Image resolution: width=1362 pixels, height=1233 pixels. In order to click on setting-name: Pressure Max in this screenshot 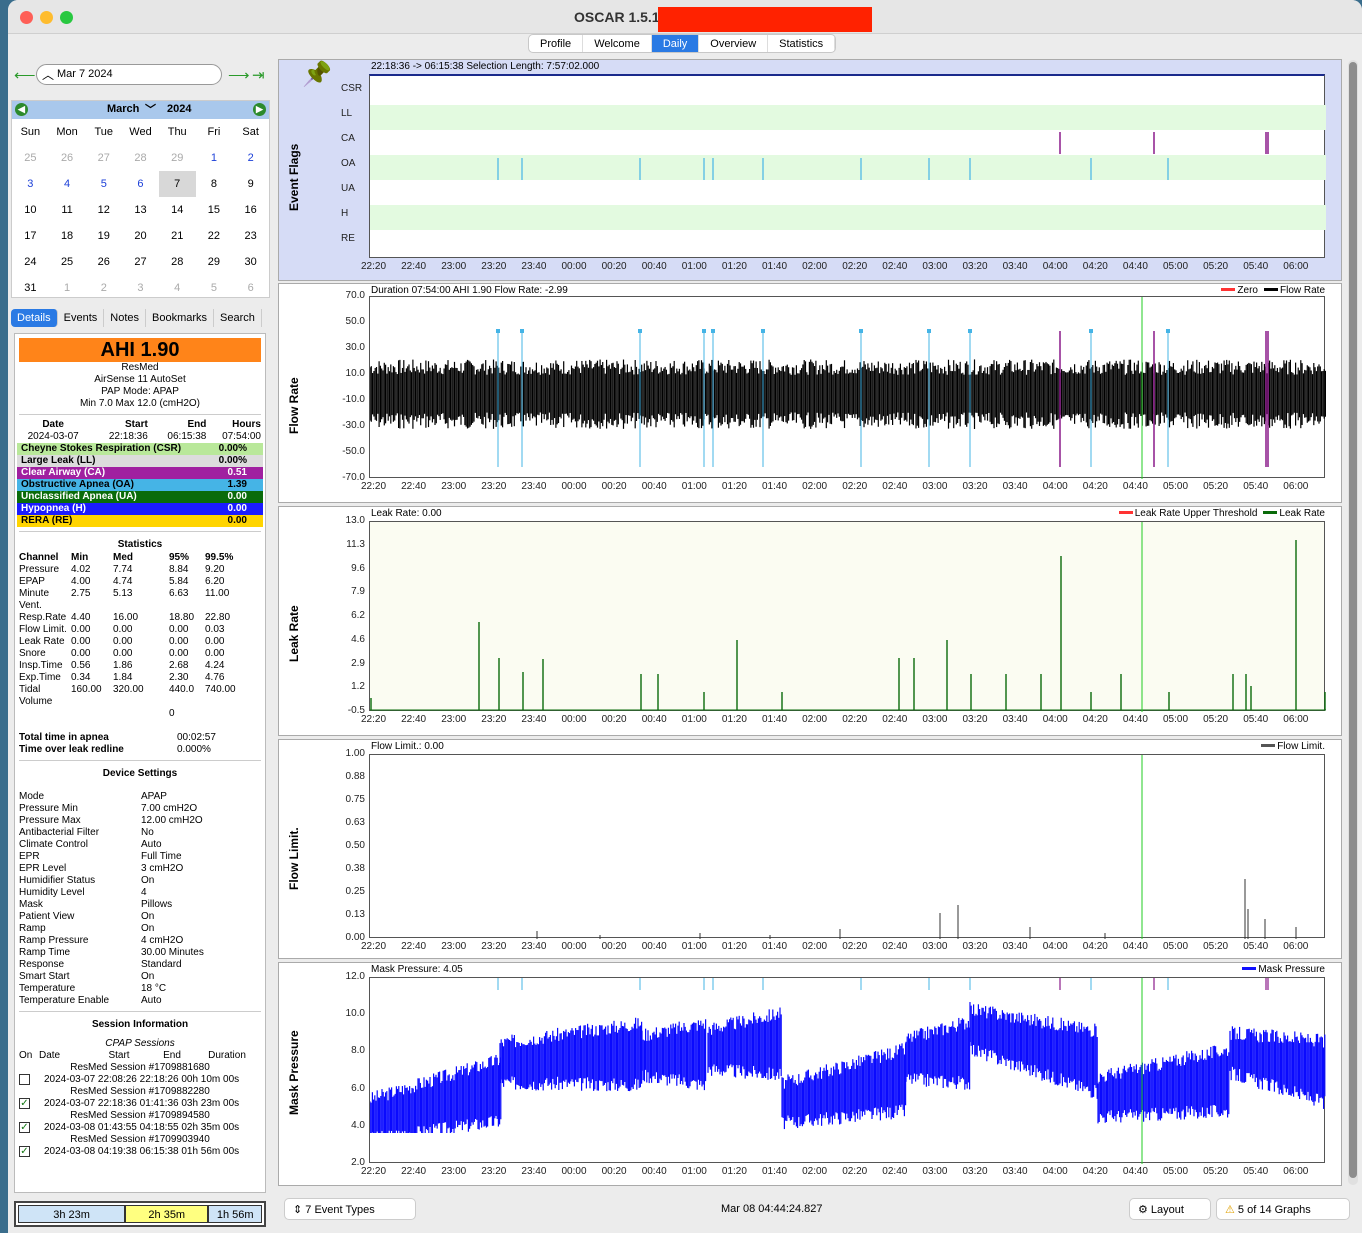, I will do `click(50, 820)`.